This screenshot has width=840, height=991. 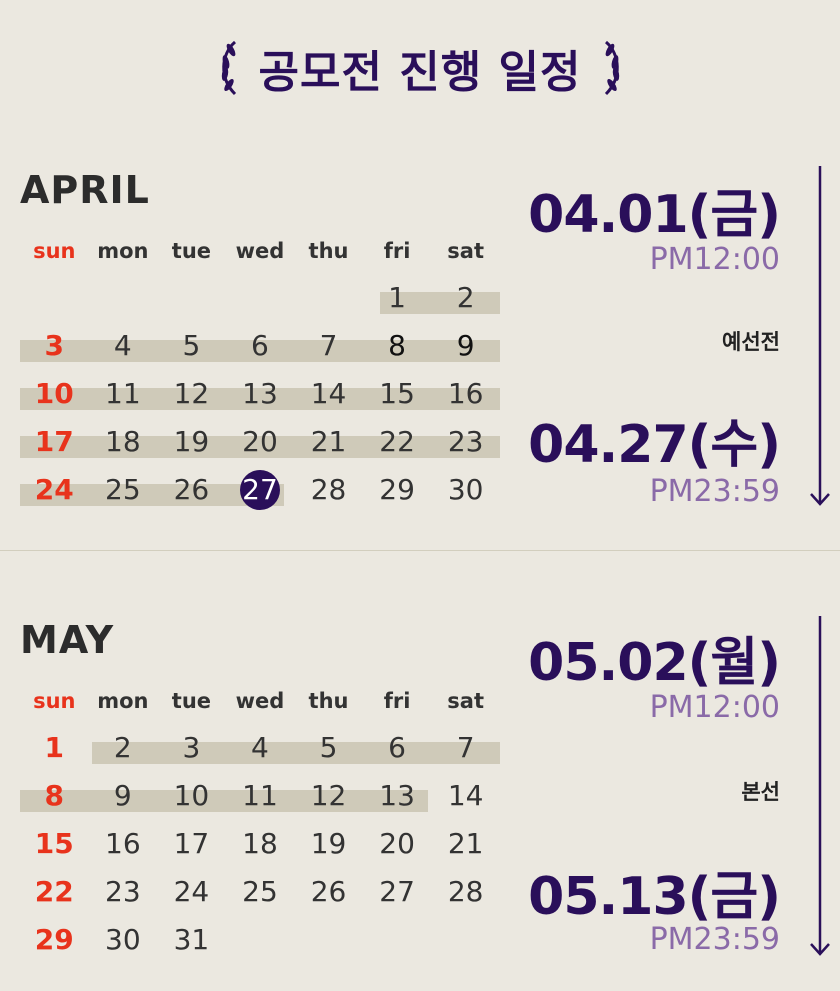 What do you see at coordinates (751, 342) in the screenshot?
I see `stage-label: 예선전` at bounding box center [751, 342].